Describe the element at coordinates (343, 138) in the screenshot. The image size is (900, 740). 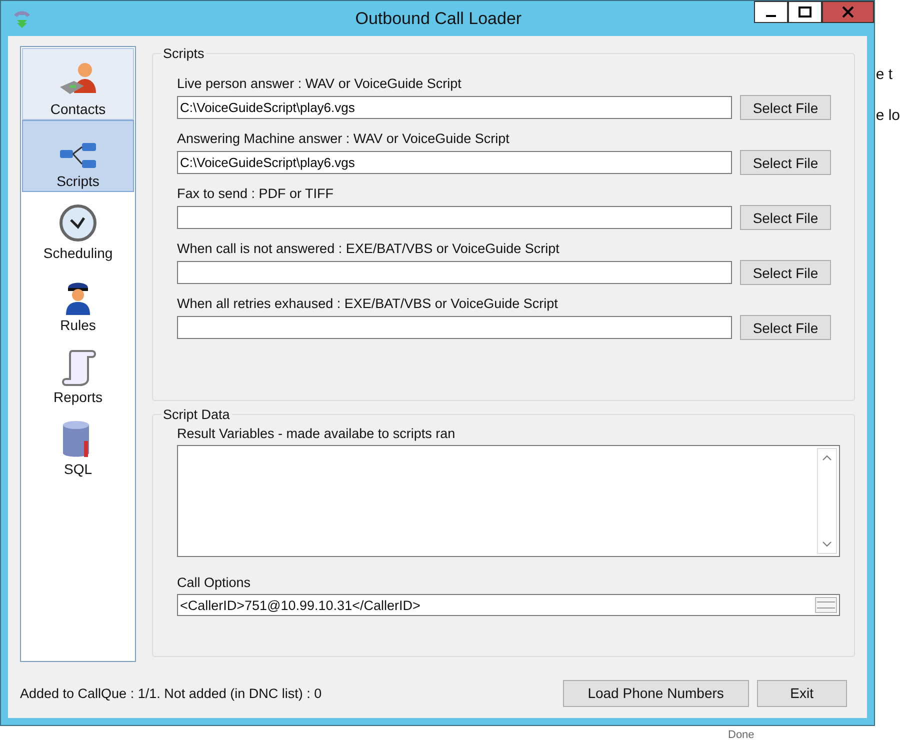
I see `field-label: Answering Machine answer : WAV or VoiceGuide Script` at that location.